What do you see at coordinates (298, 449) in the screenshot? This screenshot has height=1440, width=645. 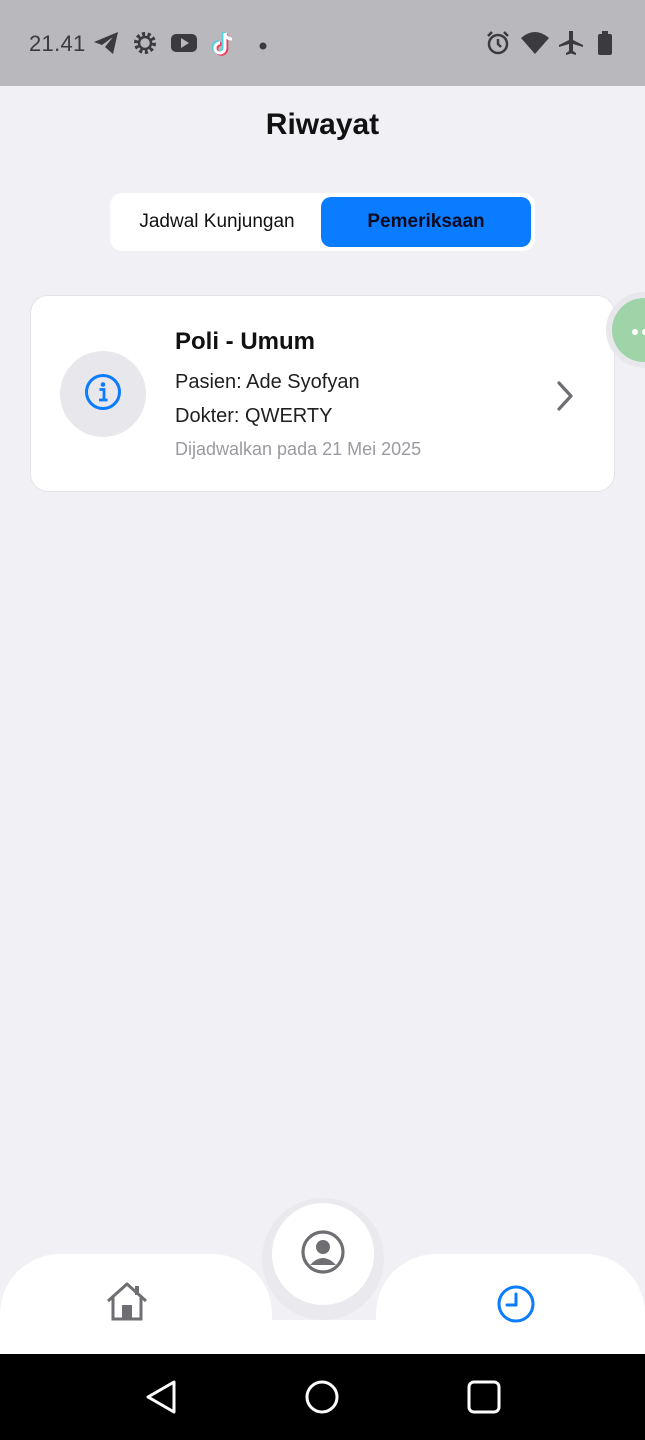 I see `card-scheduled-date: Dijadwalkan pada 21 Mei 2025` at bounding box center [298, 449].